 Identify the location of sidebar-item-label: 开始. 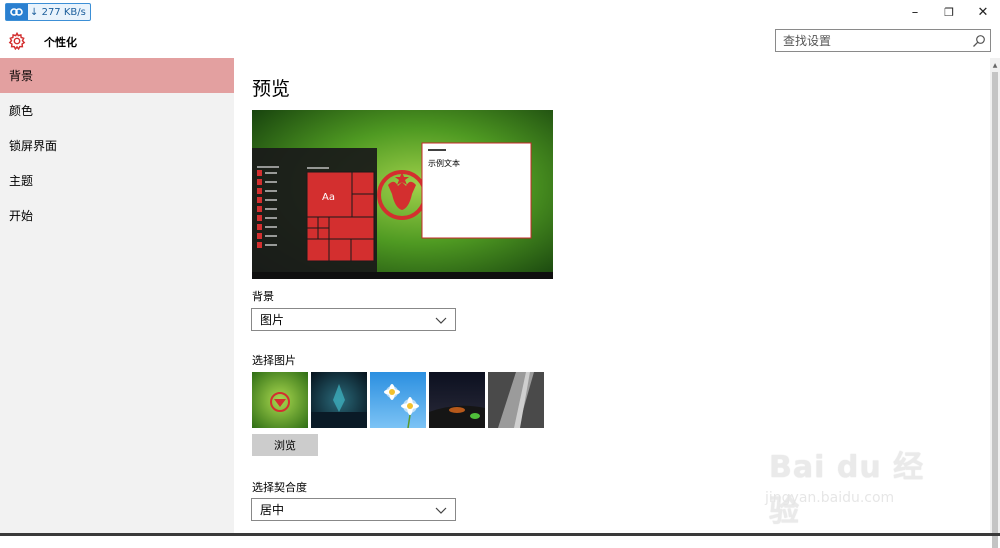
(21, 216).